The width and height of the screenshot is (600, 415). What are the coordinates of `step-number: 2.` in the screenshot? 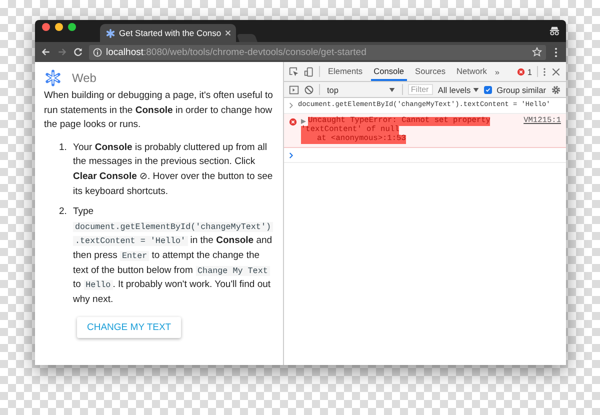 It's located at (63, 212).